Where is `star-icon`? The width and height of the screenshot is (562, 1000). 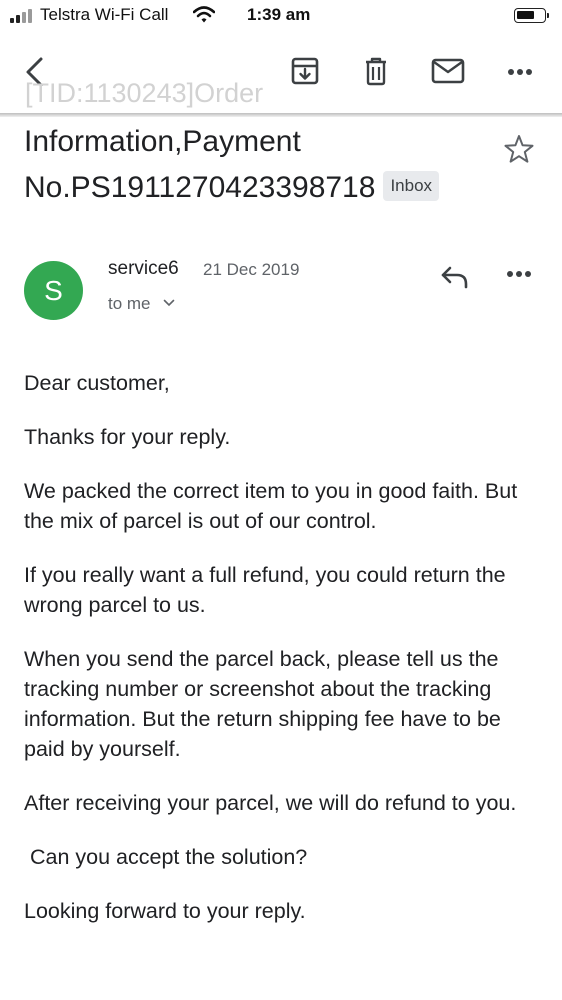
star-icon is located at coordinates (519, 149).